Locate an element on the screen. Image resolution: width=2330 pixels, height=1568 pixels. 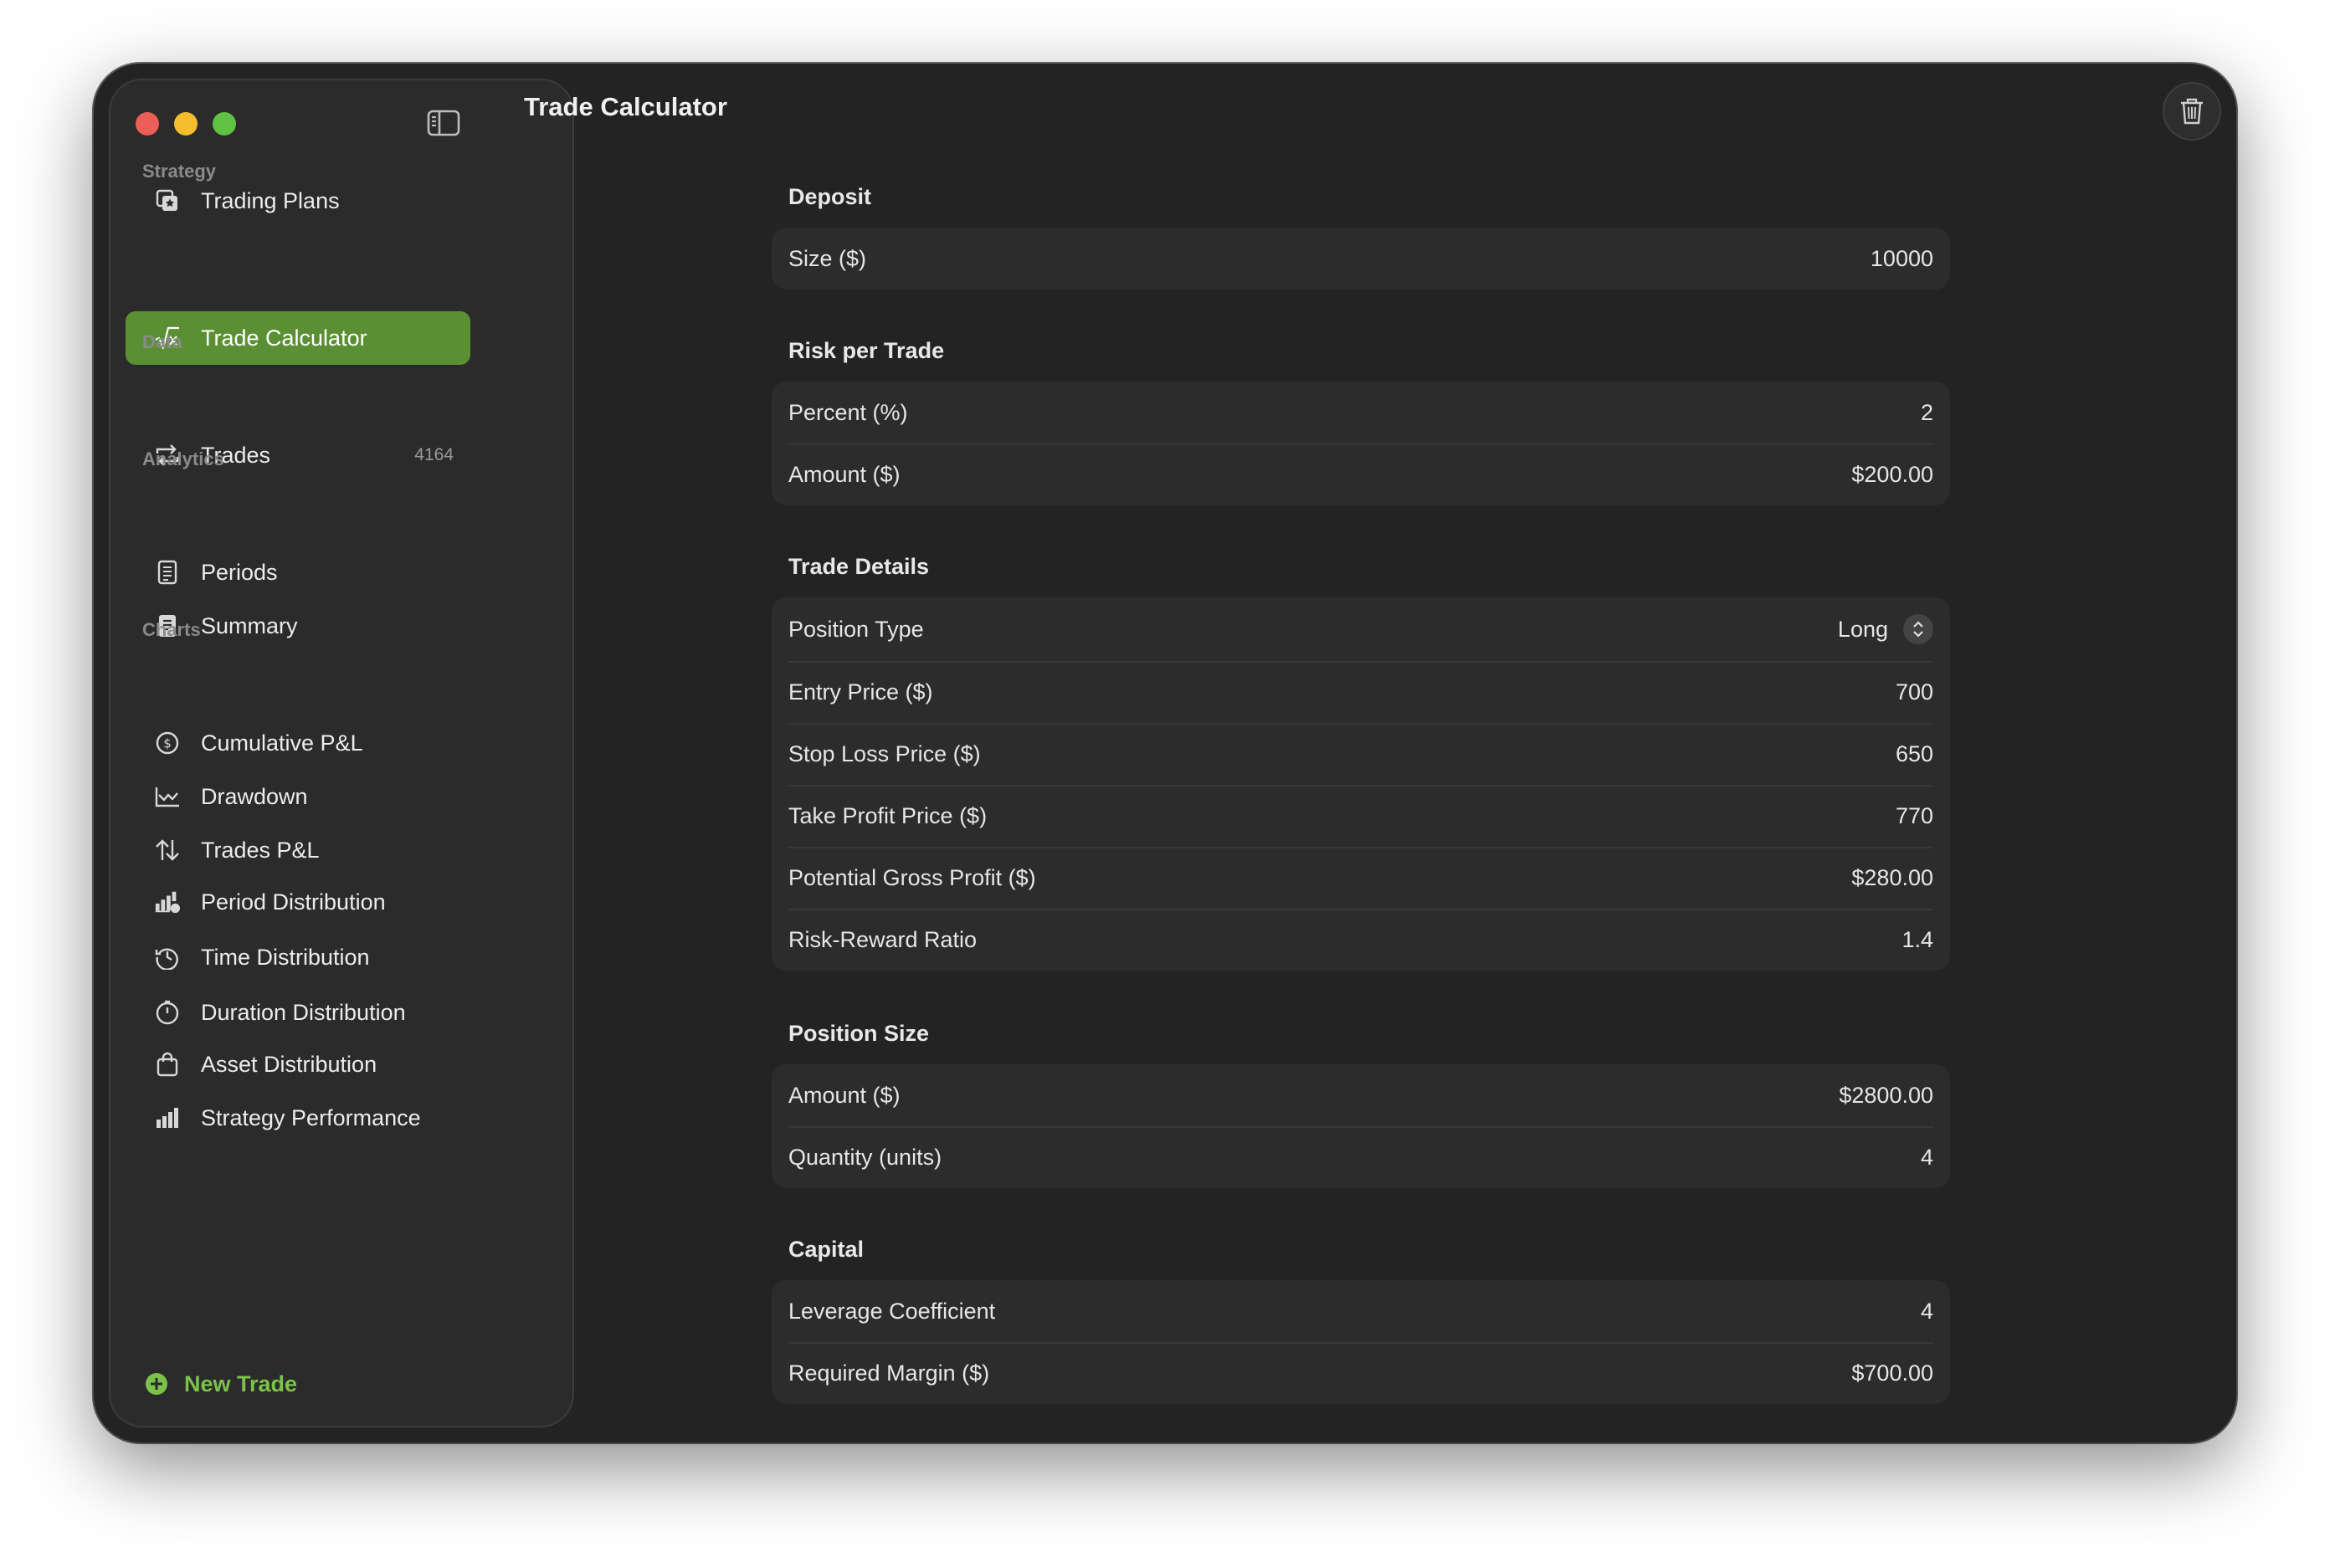
take-profit-field: 770 is located at coordinates (1914, 816).